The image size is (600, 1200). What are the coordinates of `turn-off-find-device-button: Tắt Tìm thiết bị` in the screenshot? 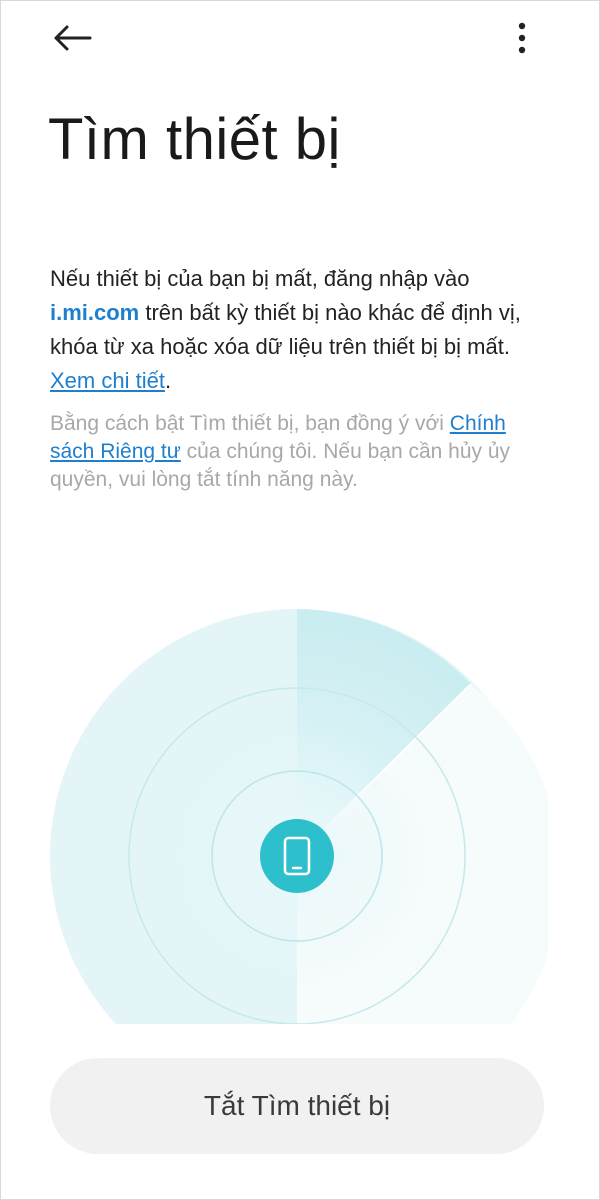 It's located at (297, 1106).